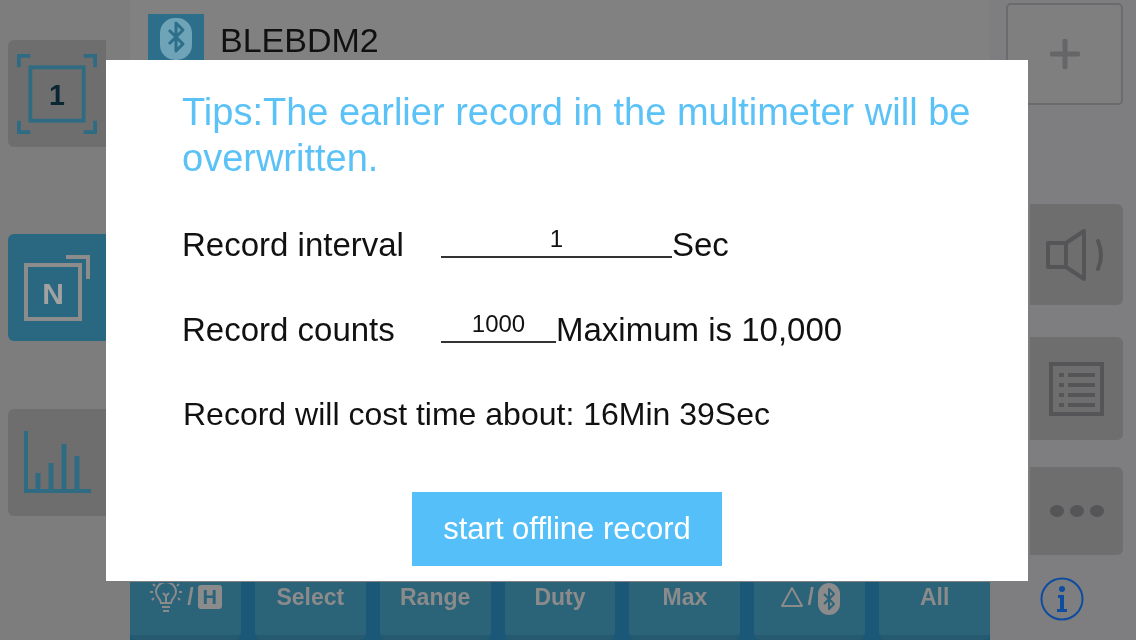 This screenshot has height=640, width=1136. Describe the element at coordinates (209, 597) in the screenshot. I see `hold-badge: H` at that location.